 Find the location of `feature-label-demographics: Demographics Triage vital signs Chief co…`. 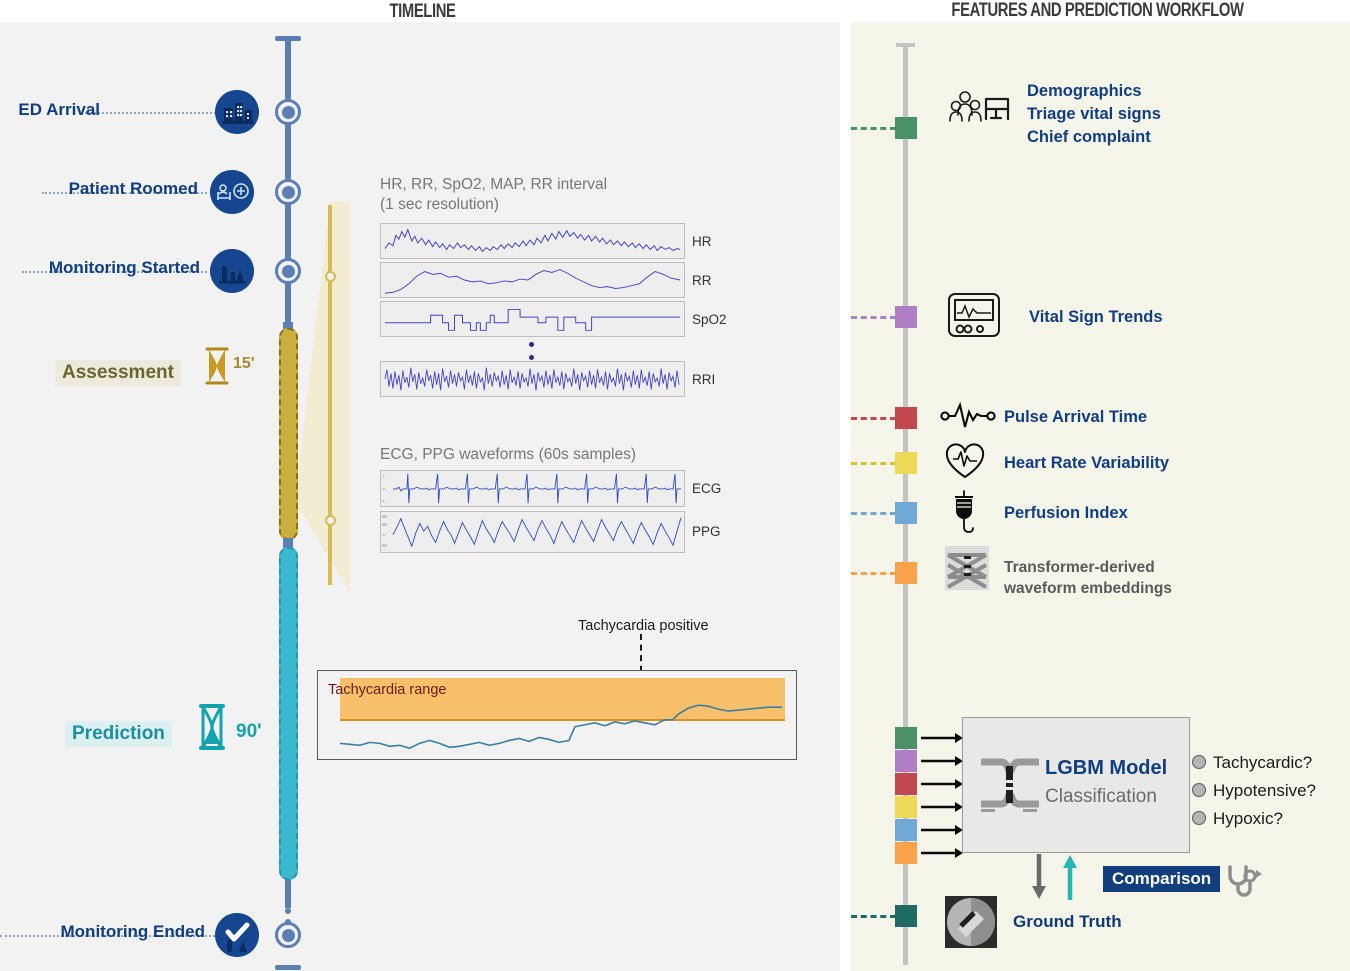

feature-label-demographics: Demographics Triage vital signs Chief co… is located at coordinates (1094, 114).